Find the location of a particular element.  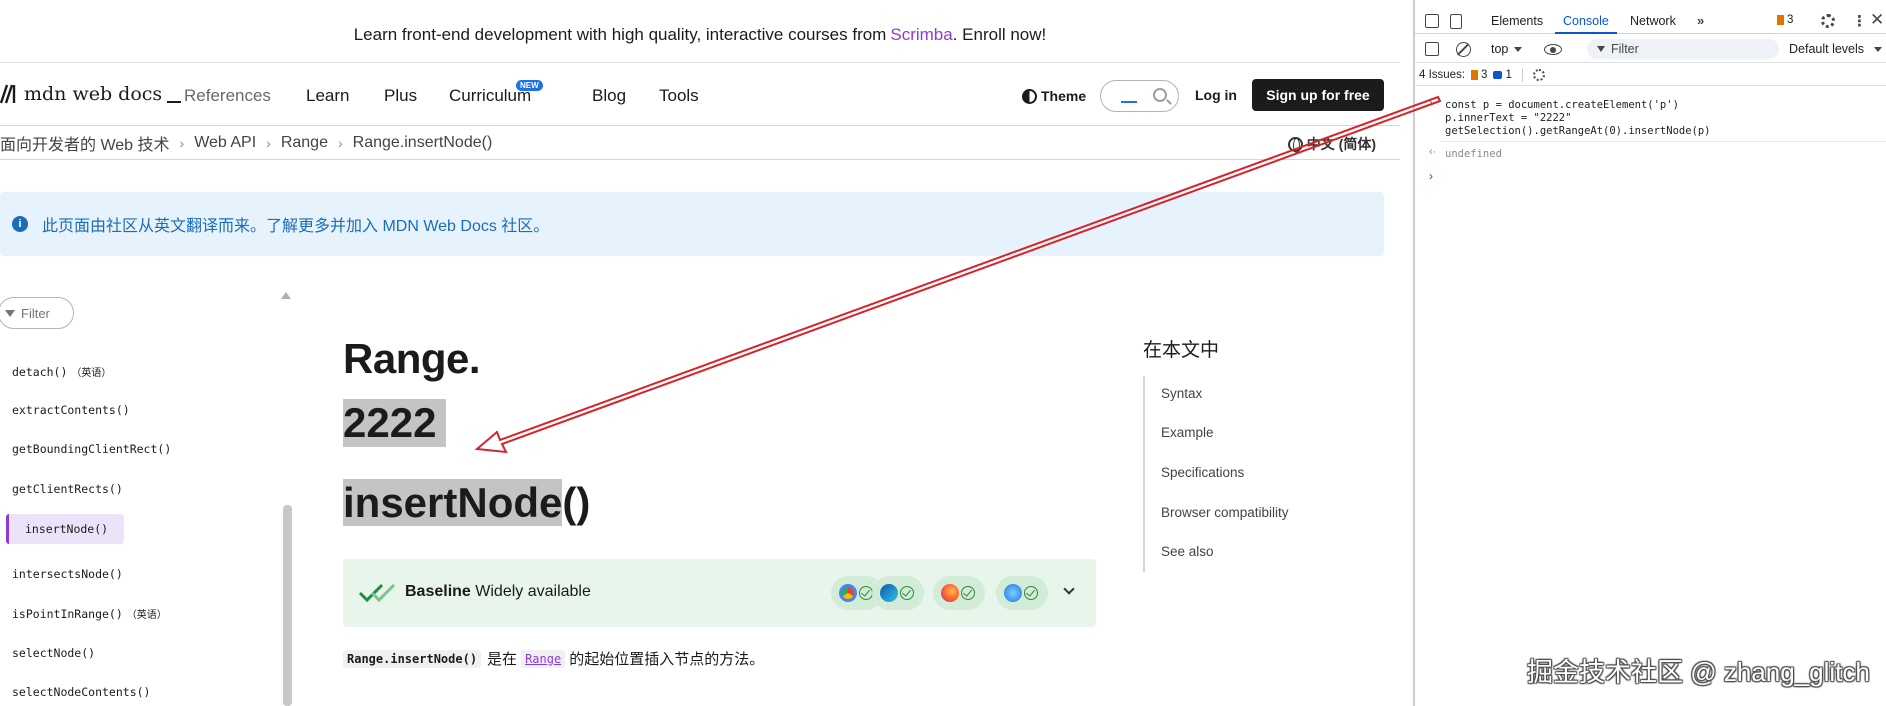

log-levels-dropdown: Default levels is located at coordinates (1826, 49).